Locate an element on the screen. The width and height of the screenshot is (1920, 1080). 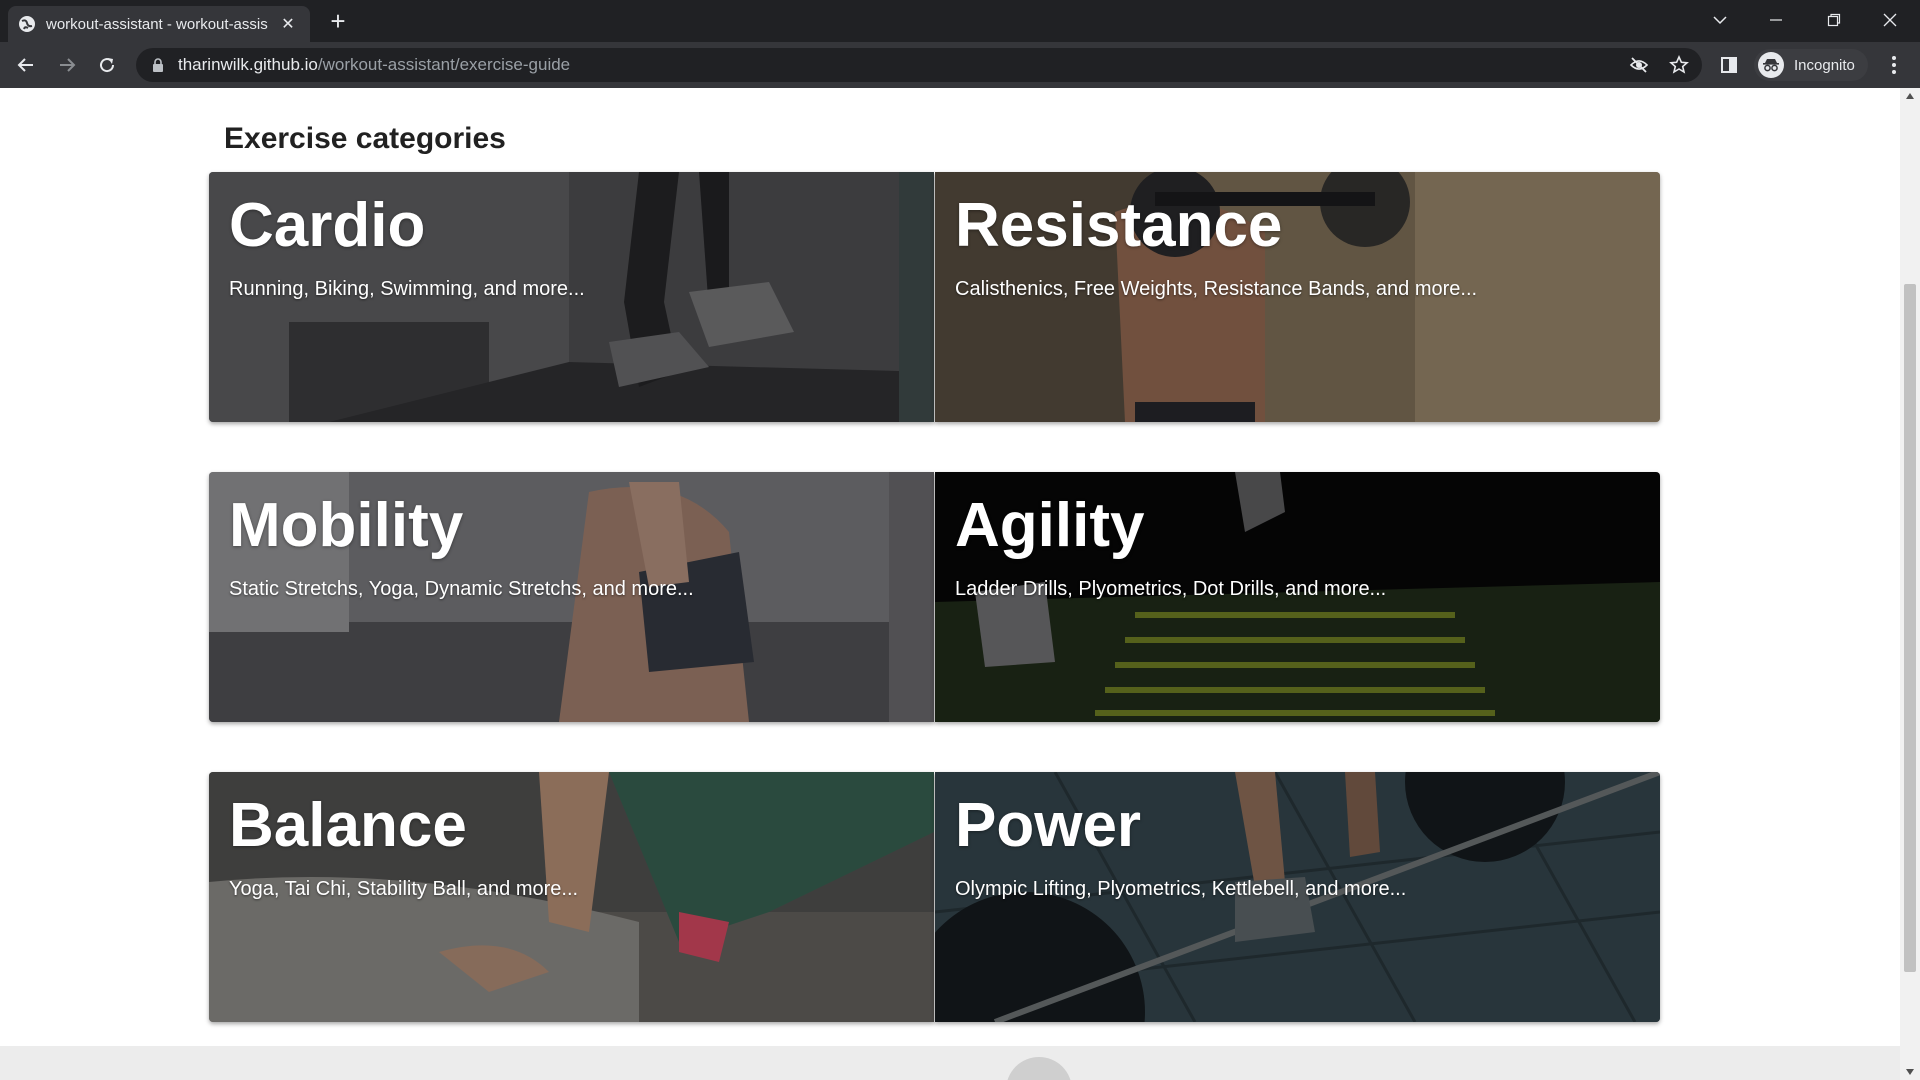
minimize-window-button is located at coordinates (1776, 20).